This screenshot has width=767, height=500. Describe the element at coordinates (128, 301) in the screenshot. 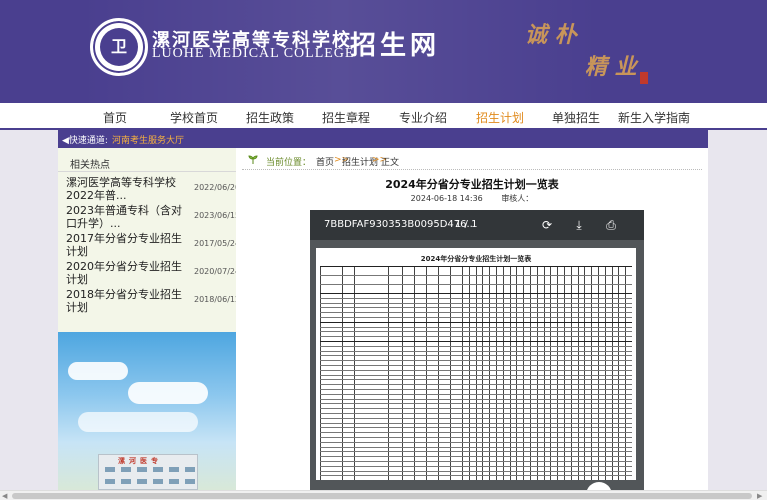

I see `hot-topic-title: 2018年分省分专业招生计划` at that location.